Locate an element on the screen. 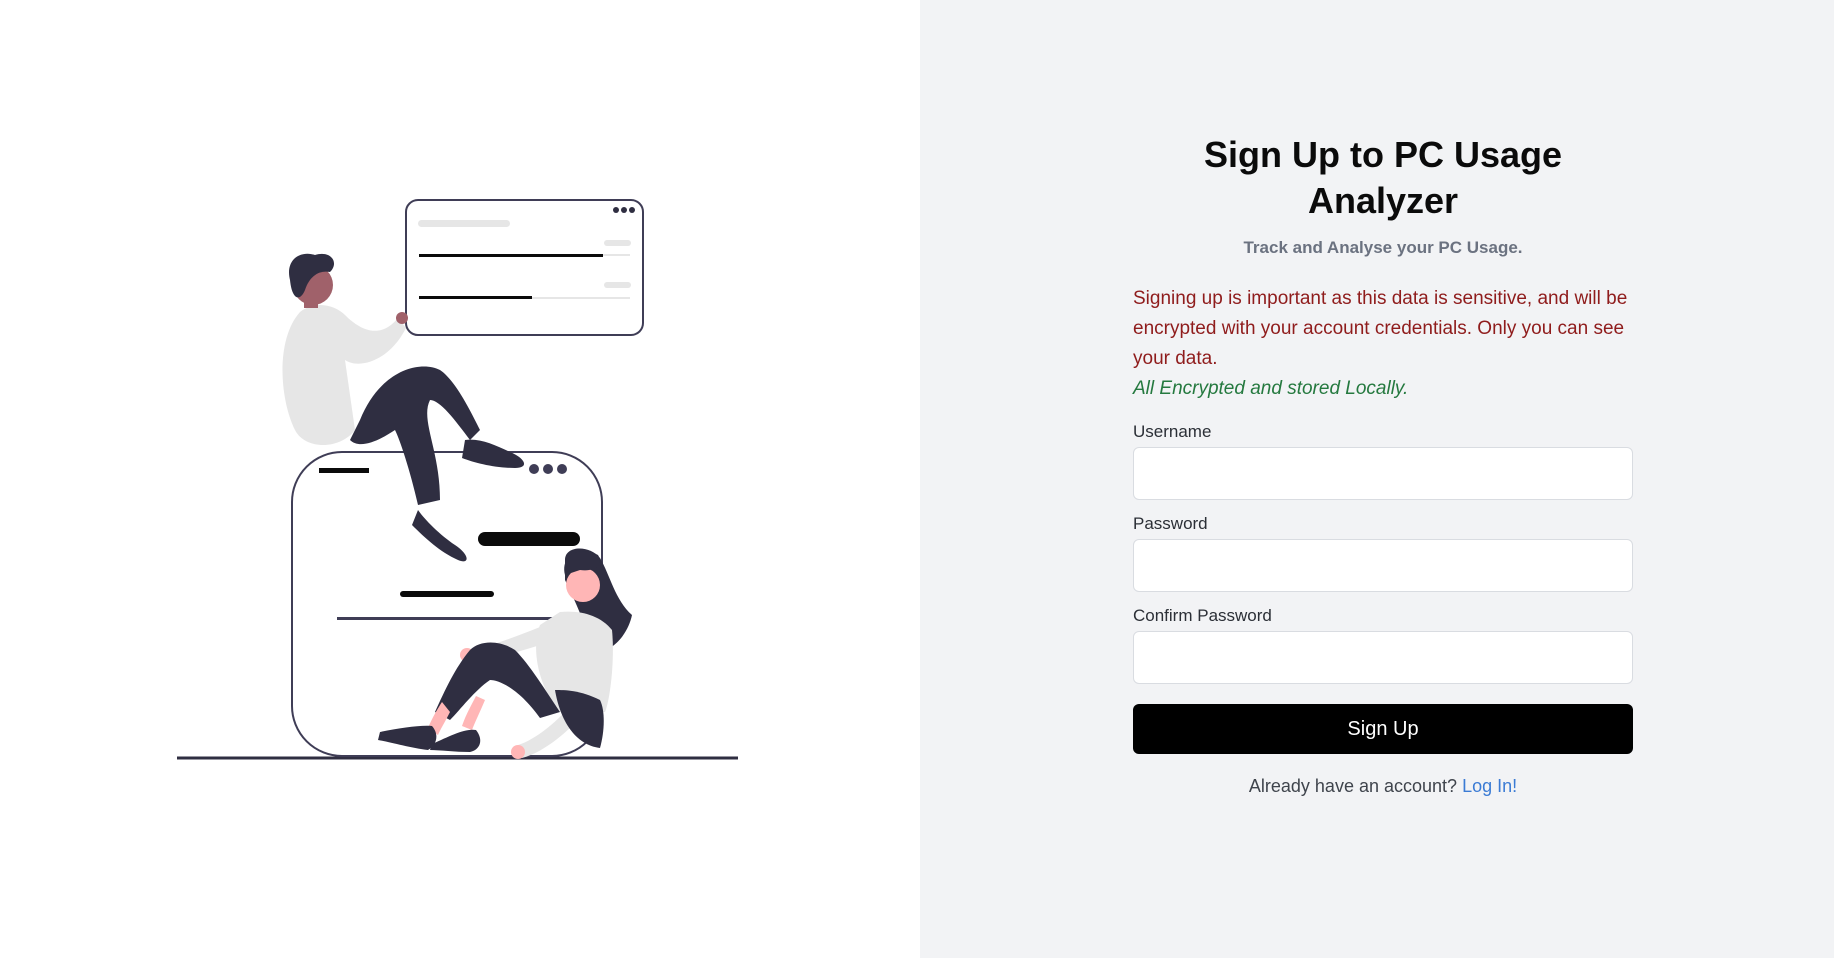  password-input is located at coordinates (1383, 565).